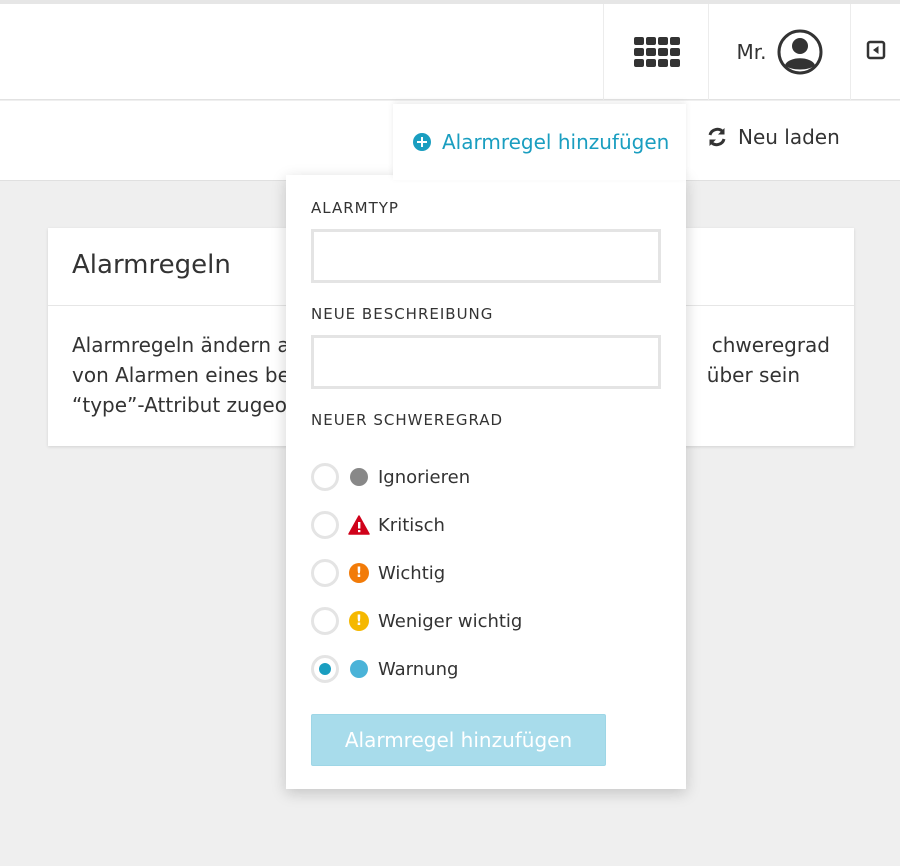 Image resolution: width=900 pixels, height=866 pixels. Describe the element at coordinates (717, 137) in the screenshot. I see `refresh-icon` at that location.